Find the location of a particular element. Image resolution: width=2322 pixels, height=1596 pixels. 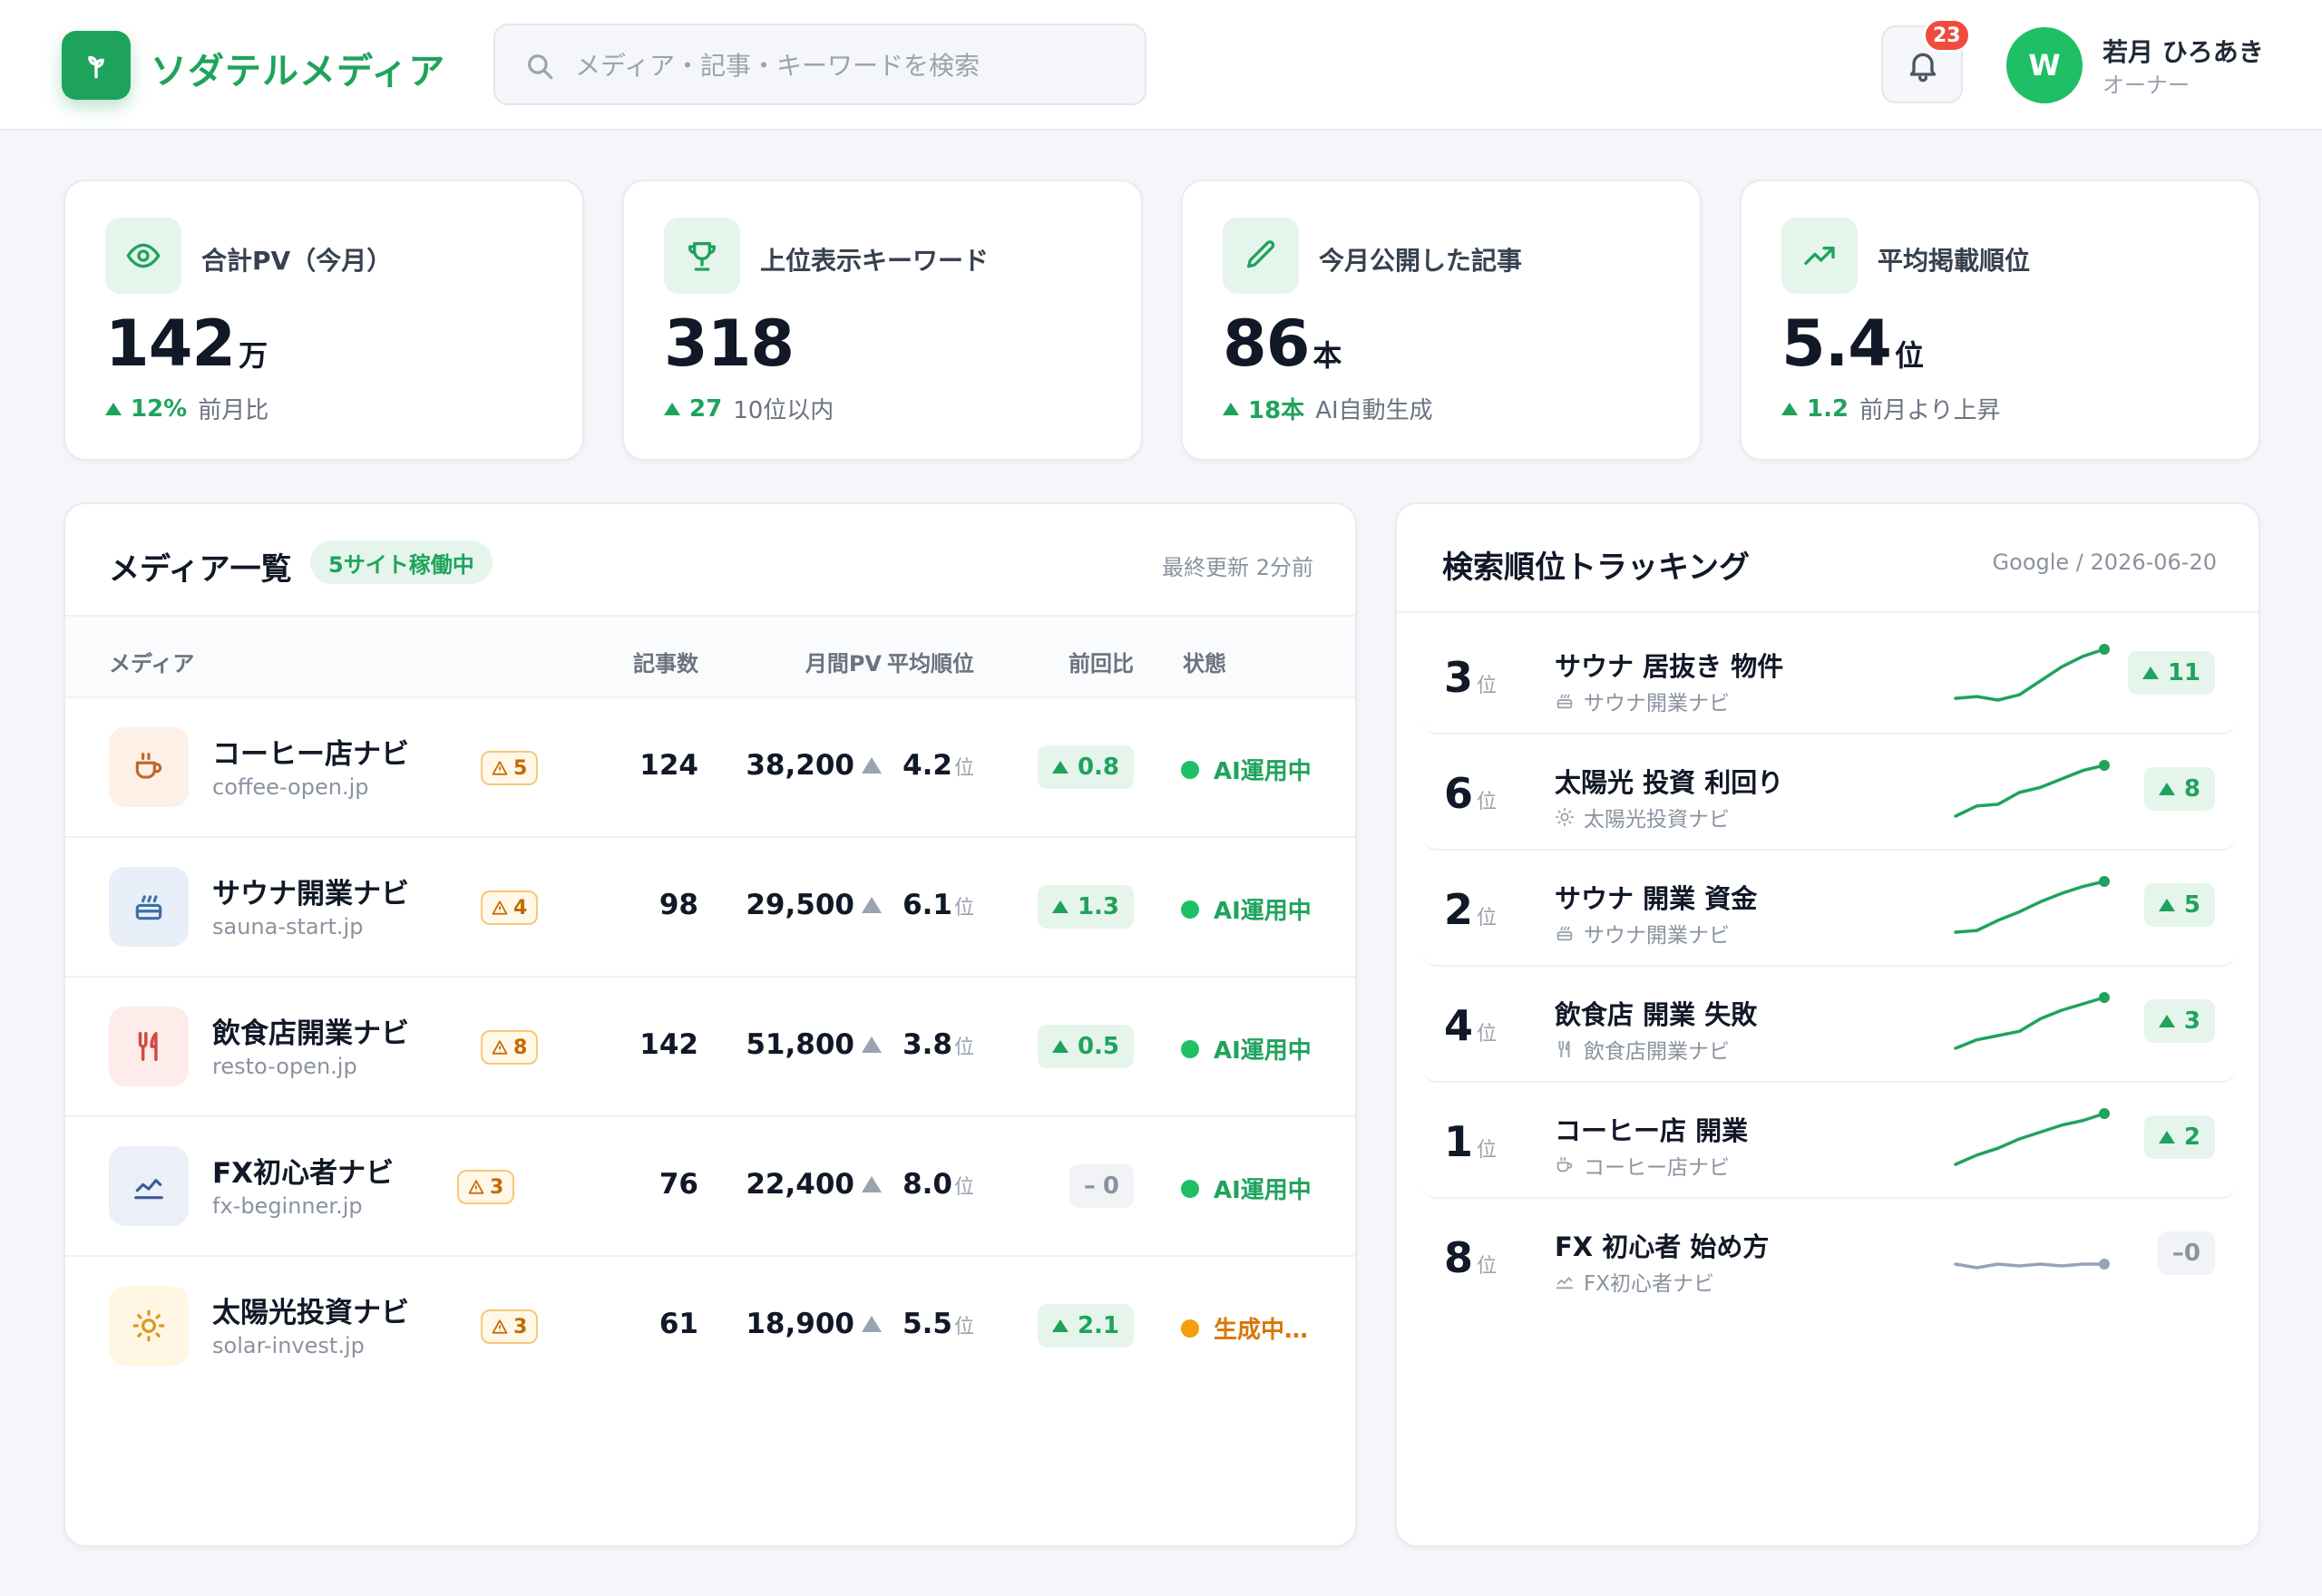

column-header-status: 状態 is located at coordinates (1204, 661).